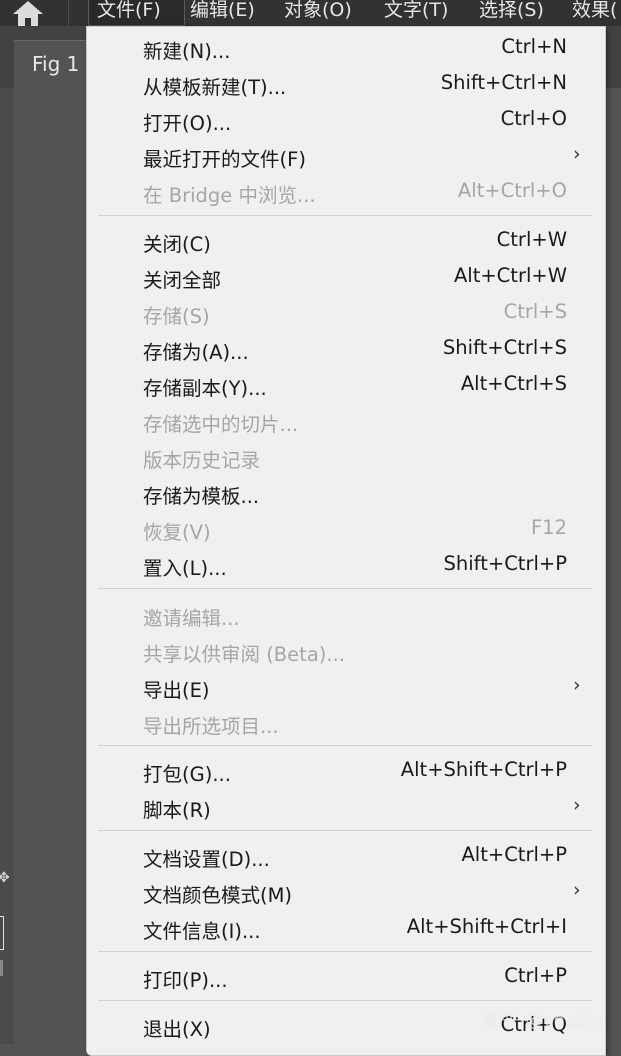 The width and height of the screenshot is (621, 1056). Describe the element at coordinates (346, 529) in the screenshot. I see `menu-item-revert: 恢复(V) F12` at that location.